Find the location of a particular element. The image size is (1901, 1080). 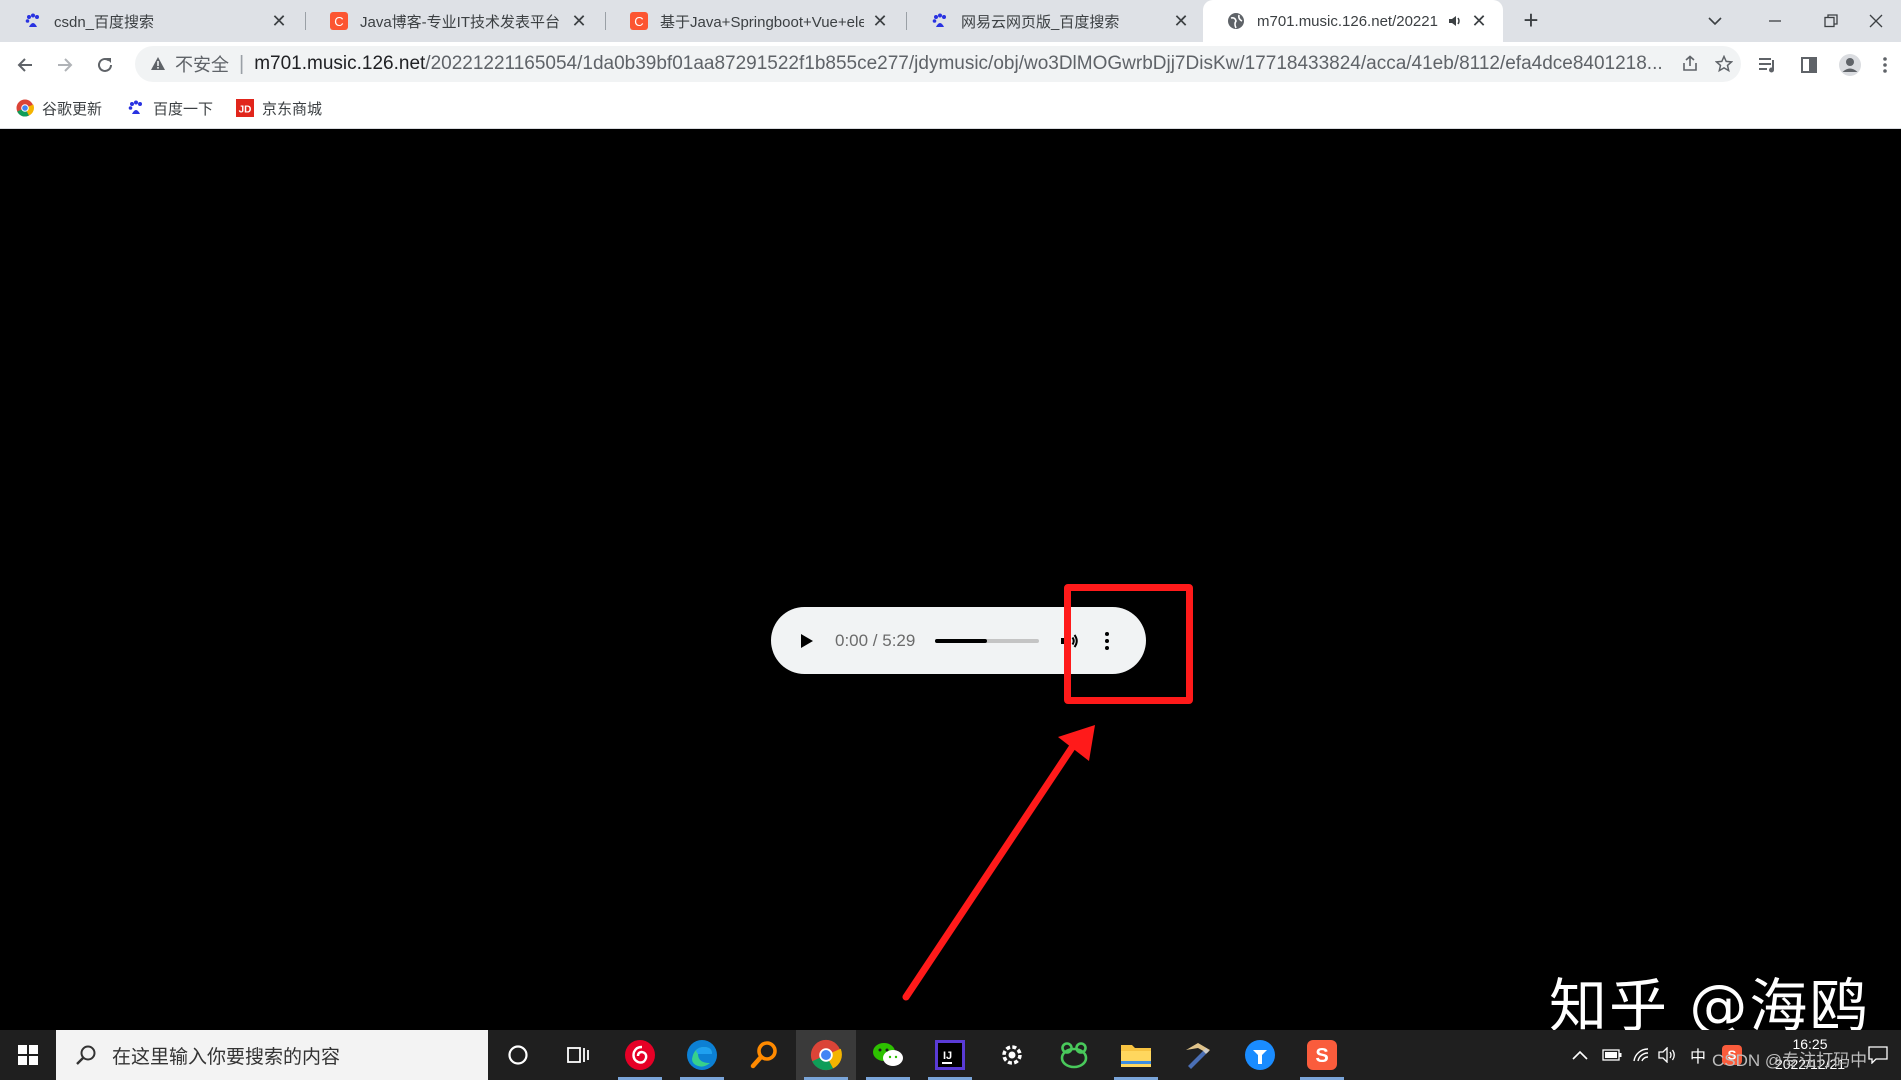

tab-java-blog: C Java博客-专业IT技术发表平台 ✕ is located at coordinates (454, 21).